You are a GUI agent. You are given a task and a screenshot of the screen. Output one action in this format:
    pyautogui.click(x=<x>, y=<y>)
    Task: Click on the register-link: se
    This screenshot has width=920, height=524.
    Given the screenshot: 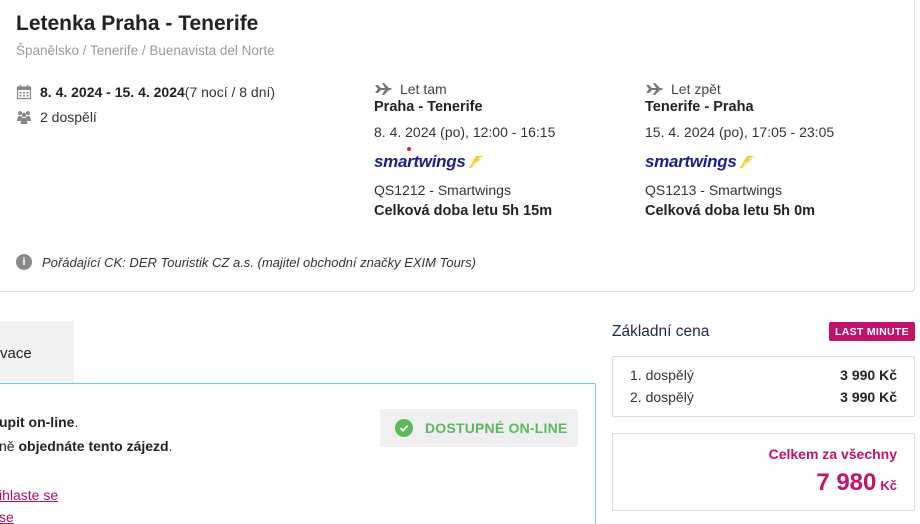 What is the action you would take?
    pyautogui.click(x=7, y=516)
    